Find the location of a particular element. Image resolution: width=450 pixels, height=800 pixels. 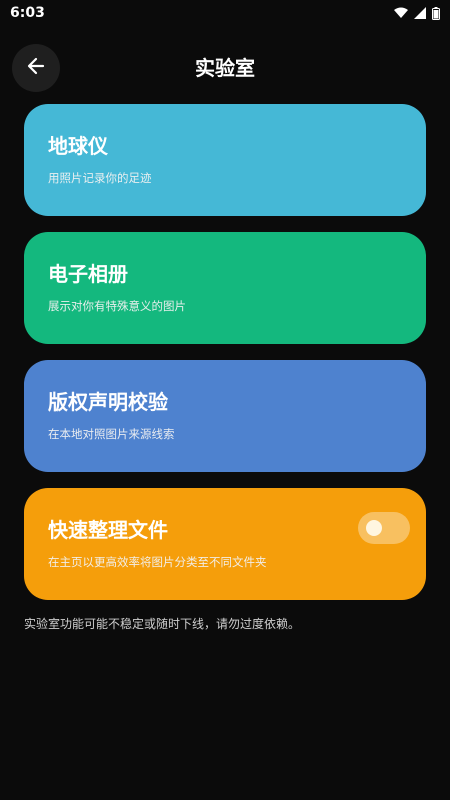

status-bar: 6:03 is located at coordinates (225, 13).